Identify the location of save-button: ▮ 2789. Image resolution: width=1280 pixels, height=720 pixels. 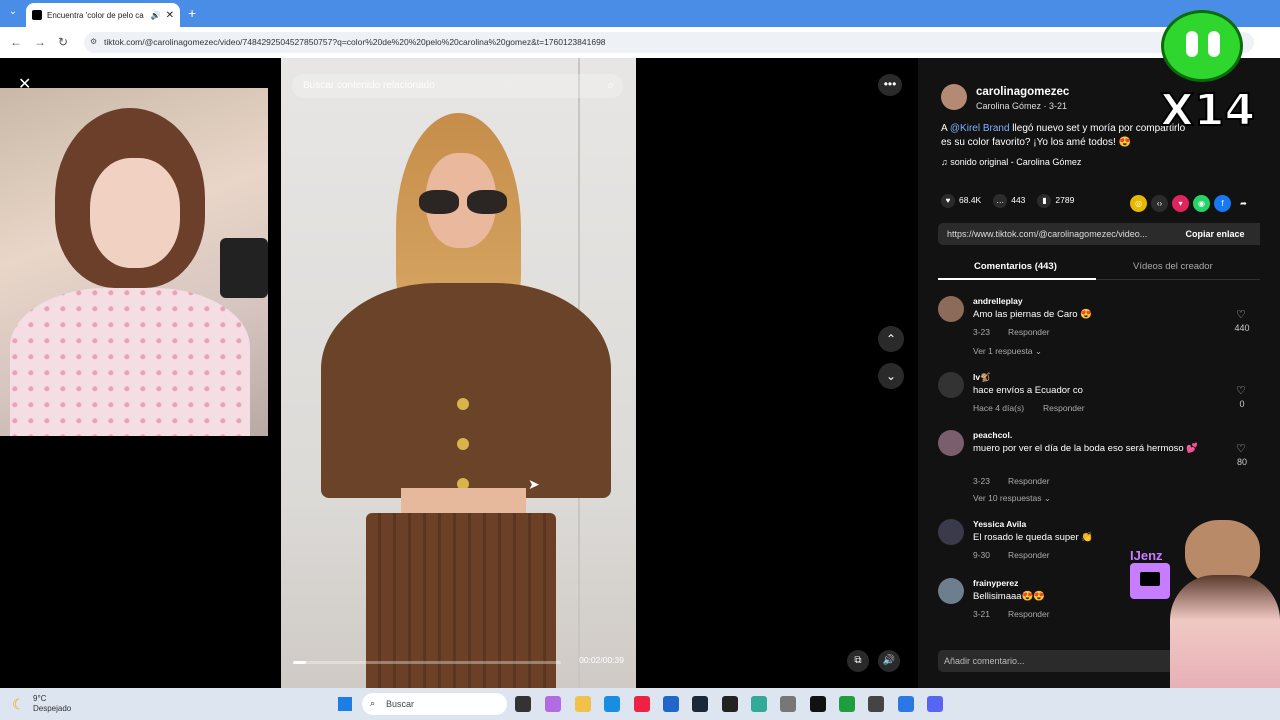
(1055, 201).